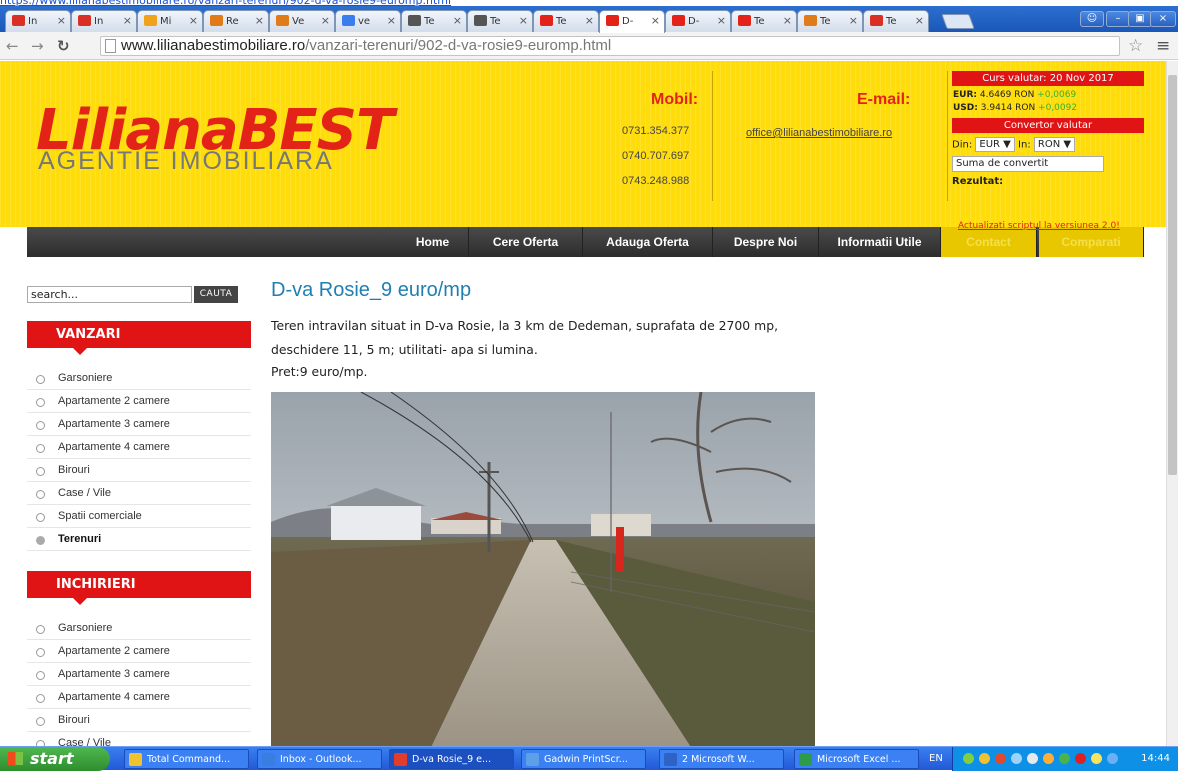 This screenshot has width=1178, height=771. I want to click on update-script-link: Actualizati scriptul la versiunea 2.0!, so click(1039, 226).